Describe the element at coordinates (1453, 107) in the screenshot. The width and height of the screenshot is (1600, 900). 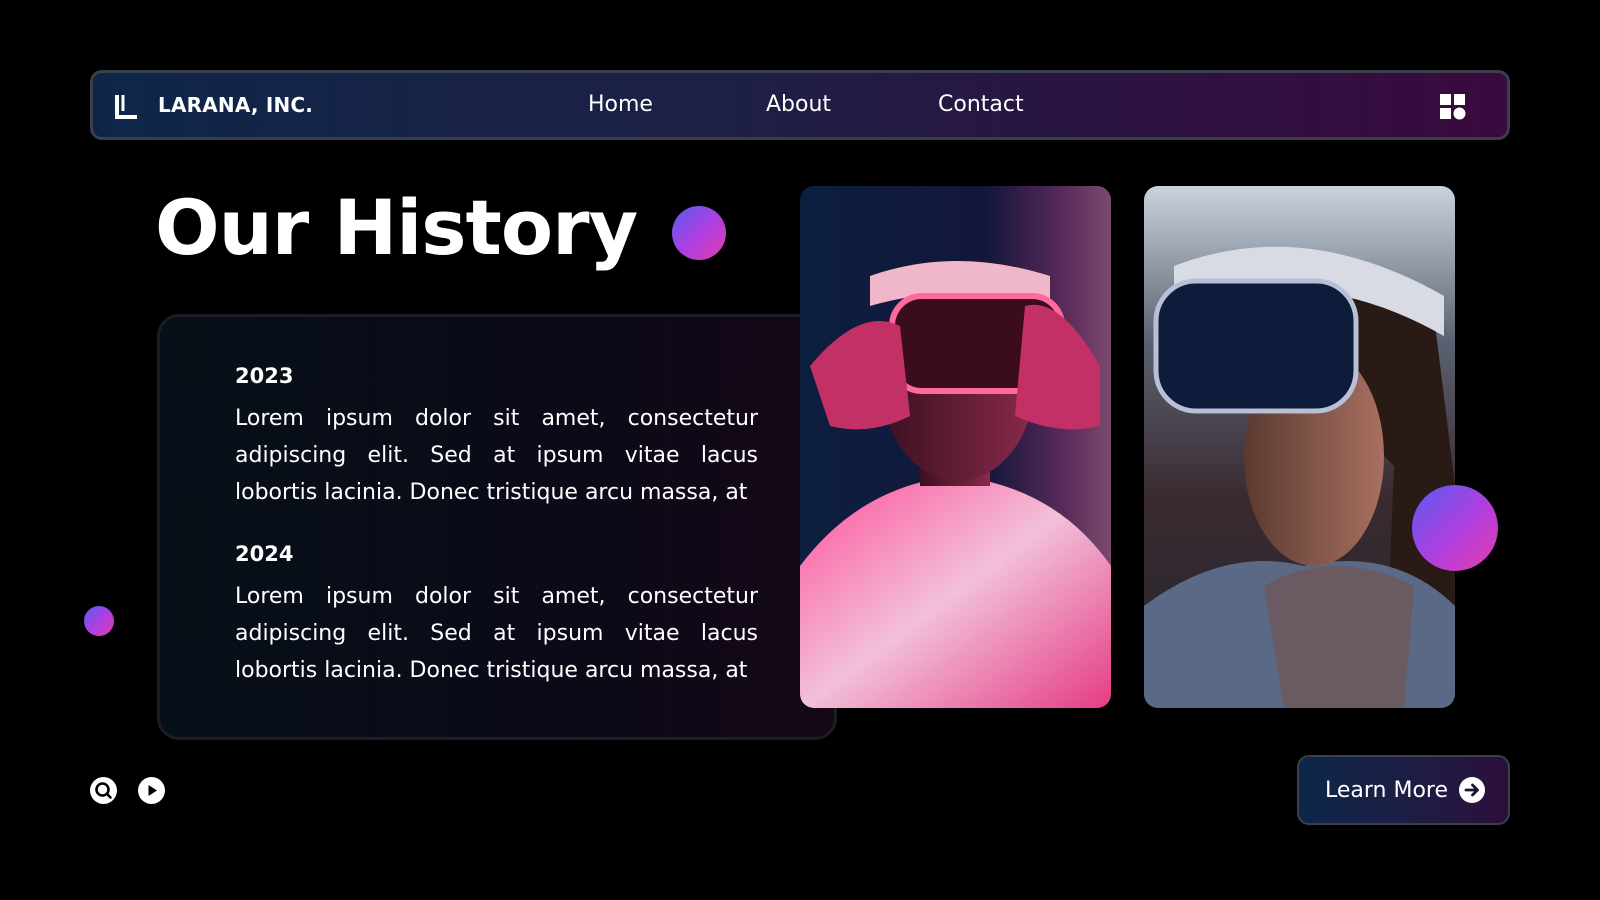
I see `grid-icon` at that location.